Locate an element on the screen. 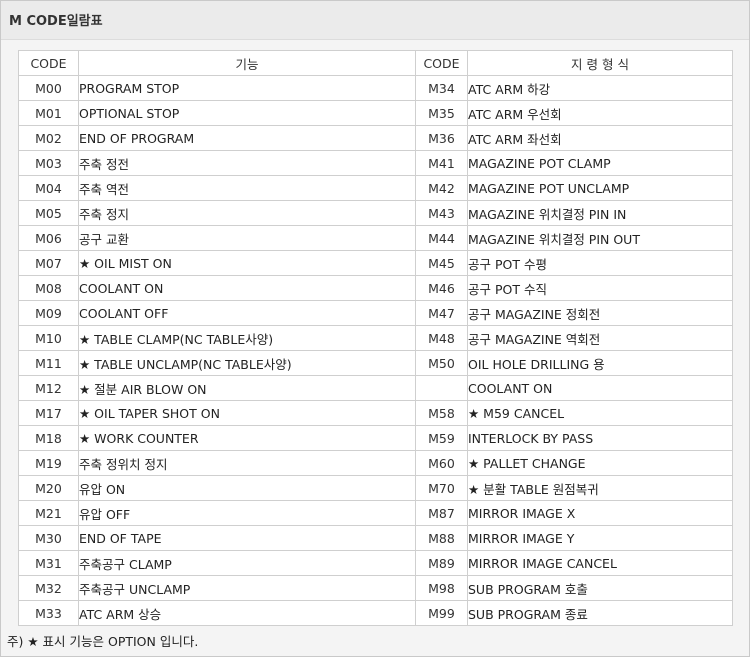  code-left-cell: M03 is located at coordinates (48, 163).